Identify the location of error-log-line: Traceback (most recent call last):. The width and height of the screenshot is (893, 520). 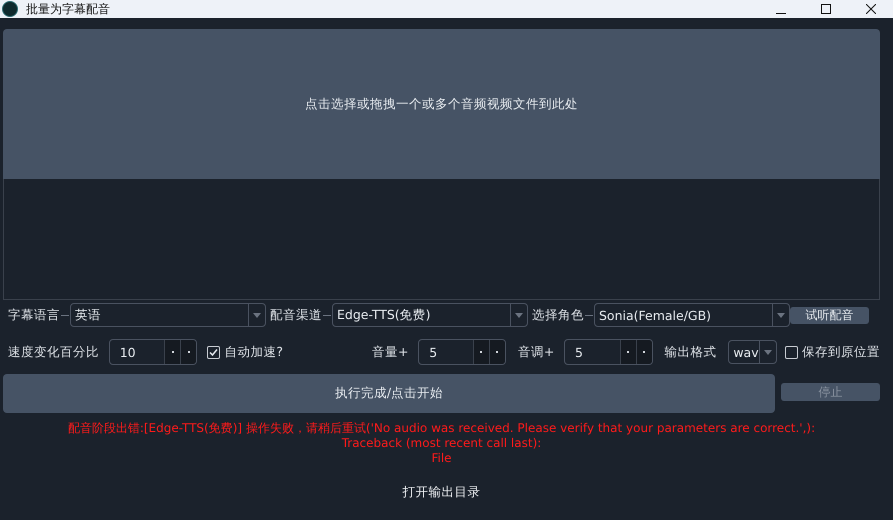
(441, 443).